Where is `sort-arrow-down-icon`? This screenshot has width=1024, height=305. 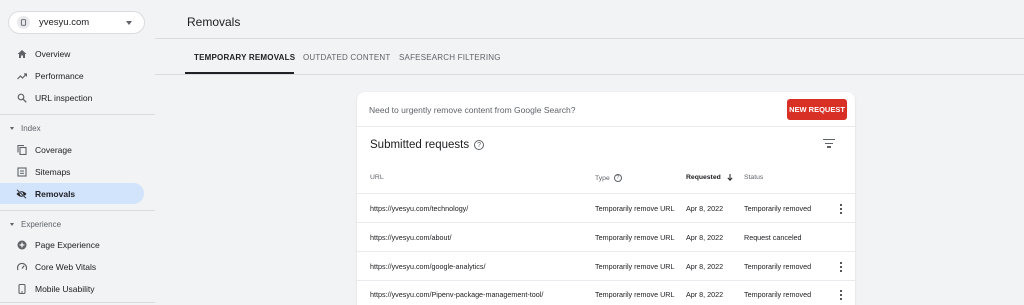
sort-arrow-down-icon is located at coordinates (730, 177).